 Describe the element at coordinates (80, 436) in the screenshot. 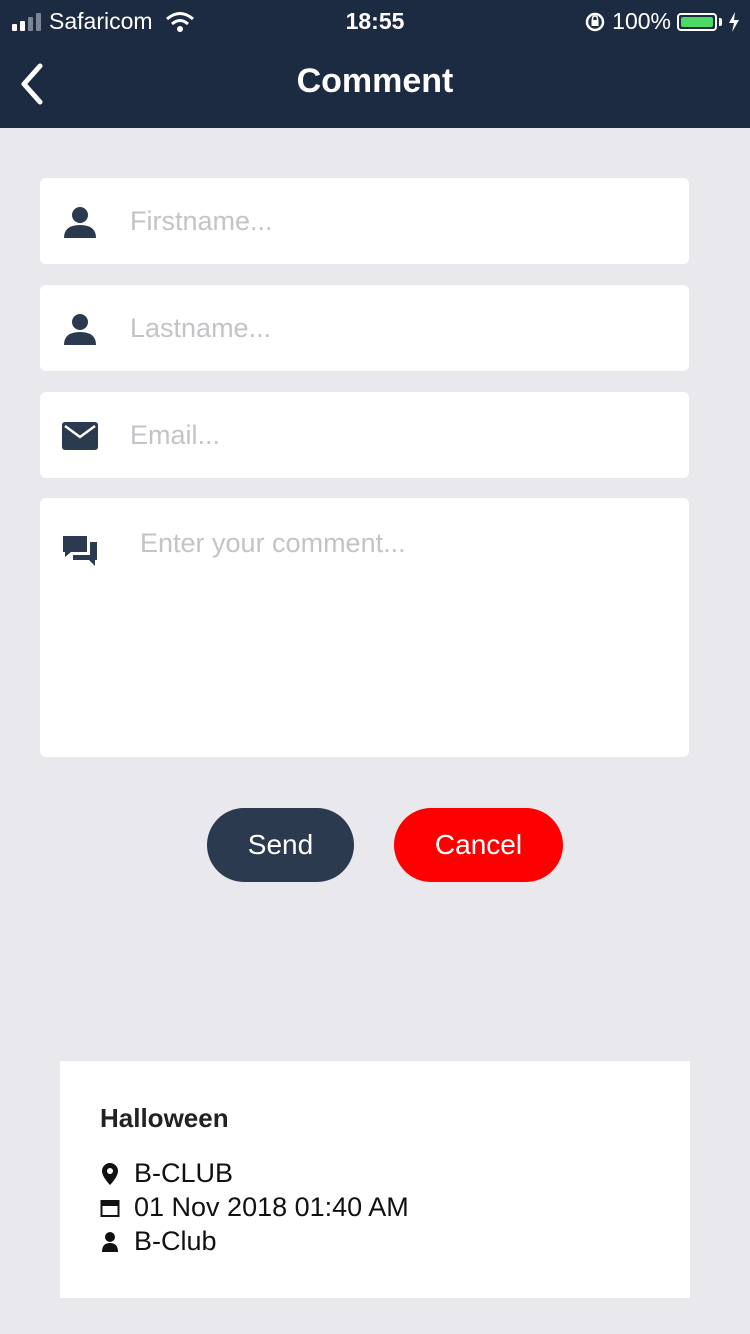

I see `mail-icon` at that location.